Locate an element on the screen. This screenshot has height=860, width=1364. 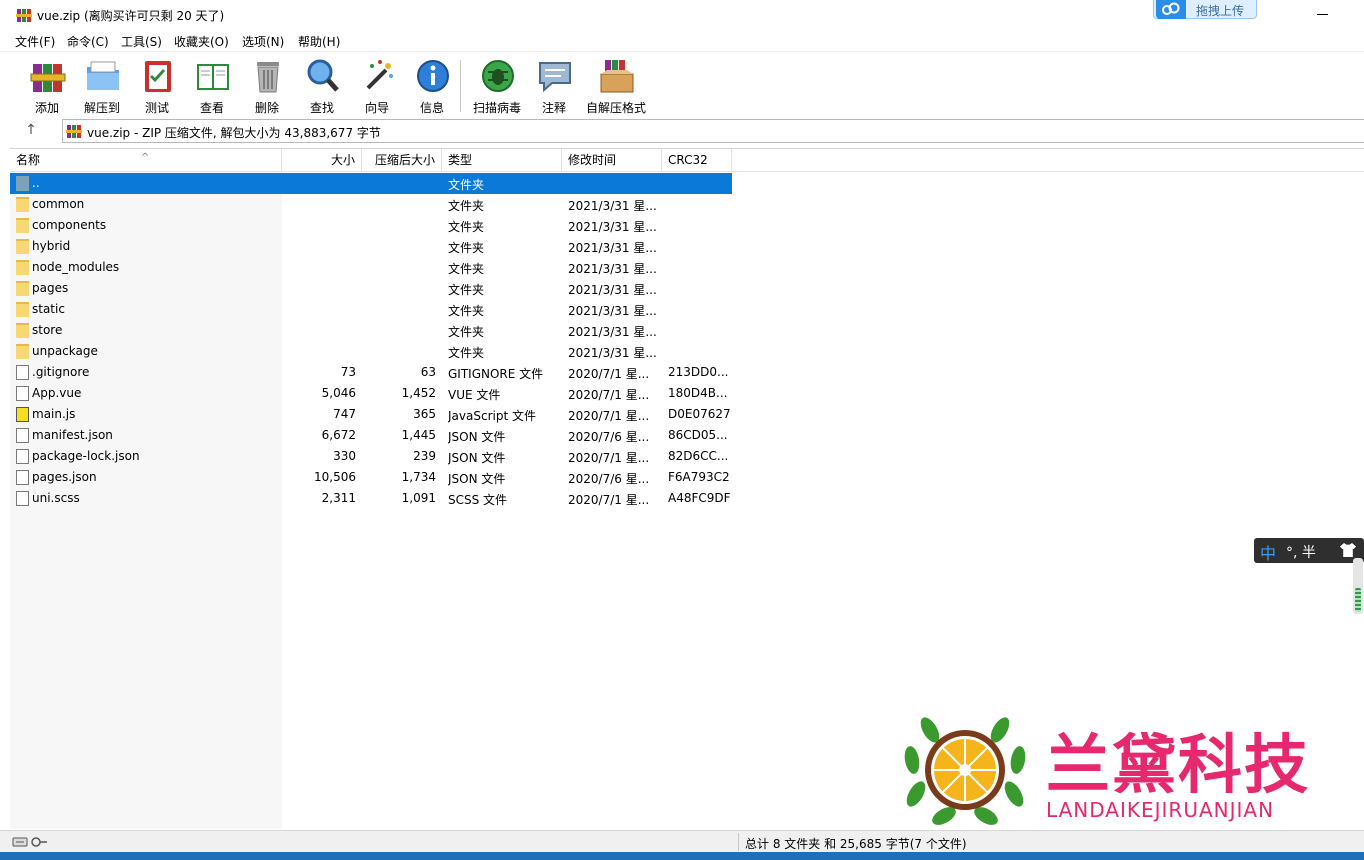
col-header-name: 名称 ^ is located at coordinates (146, 160).